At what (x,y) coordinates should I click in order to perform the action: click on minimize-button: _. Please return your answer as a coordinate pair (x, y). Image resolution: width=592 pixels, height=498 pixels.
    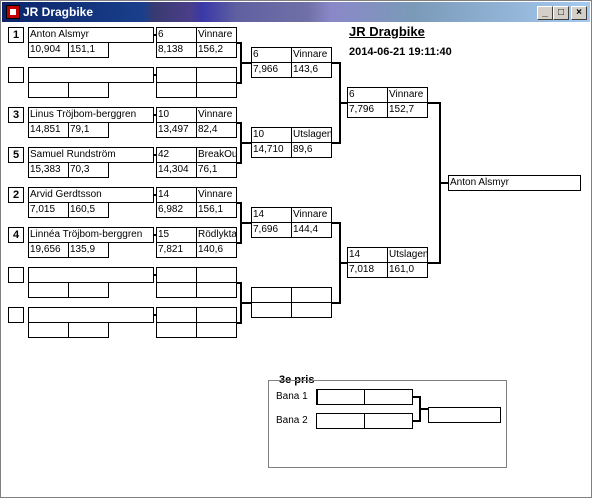
    Looking at the image, I should click on (545, 13).